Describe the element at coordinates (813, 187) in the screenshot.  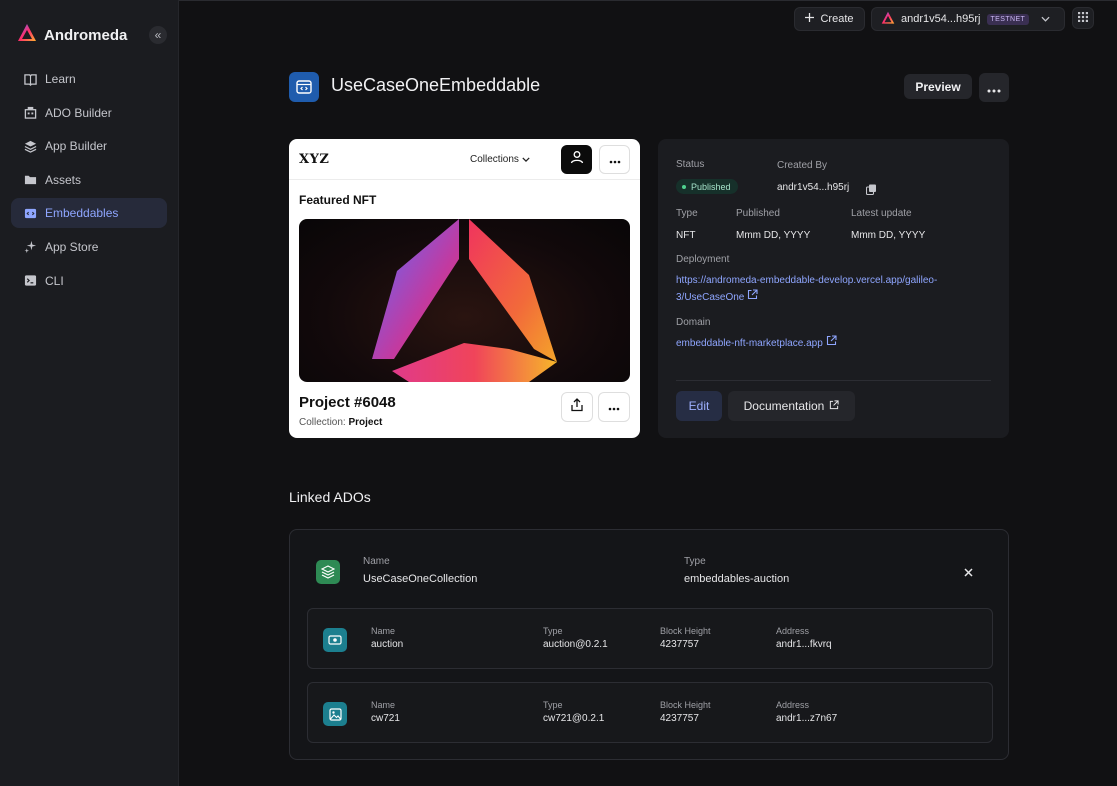
I see `created-by-value: andr1v54...h95rj` at that location.